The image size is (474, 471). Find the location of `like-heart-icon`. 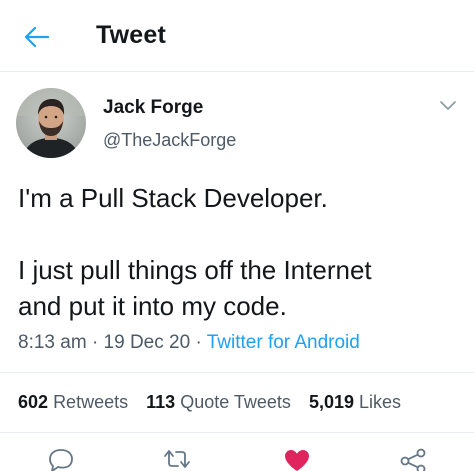

like-heart-icon is located at coordinates (297, 460).